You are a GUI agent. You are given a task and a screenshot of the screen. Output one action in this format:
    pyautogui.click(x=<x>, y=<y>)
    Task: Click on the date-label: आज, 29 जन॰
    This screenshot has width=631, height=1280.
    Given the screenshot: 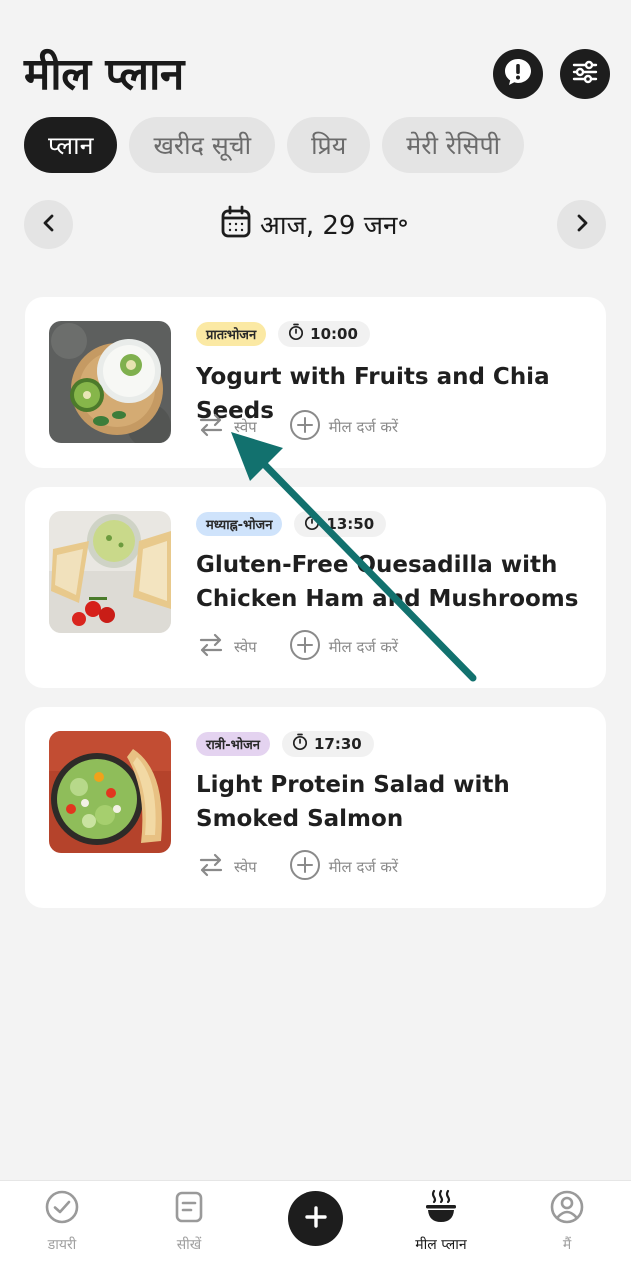 What is the action you would take?
    pyautogui.click(x=334, y=226)
    